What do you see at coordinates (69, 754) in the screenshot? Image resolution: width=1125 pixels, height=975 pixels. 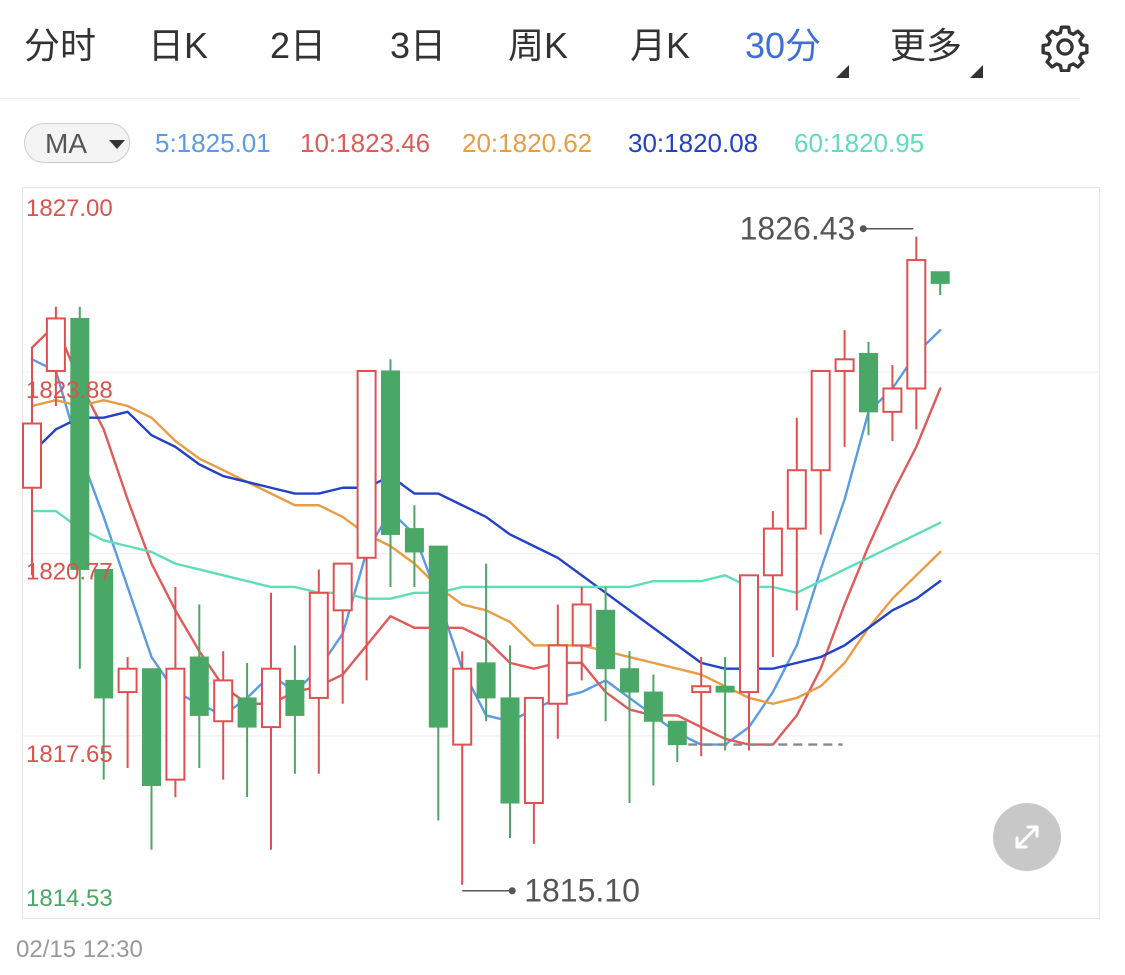 I see `price-tick-label: 1817.65` at bounding box center [69, 754].